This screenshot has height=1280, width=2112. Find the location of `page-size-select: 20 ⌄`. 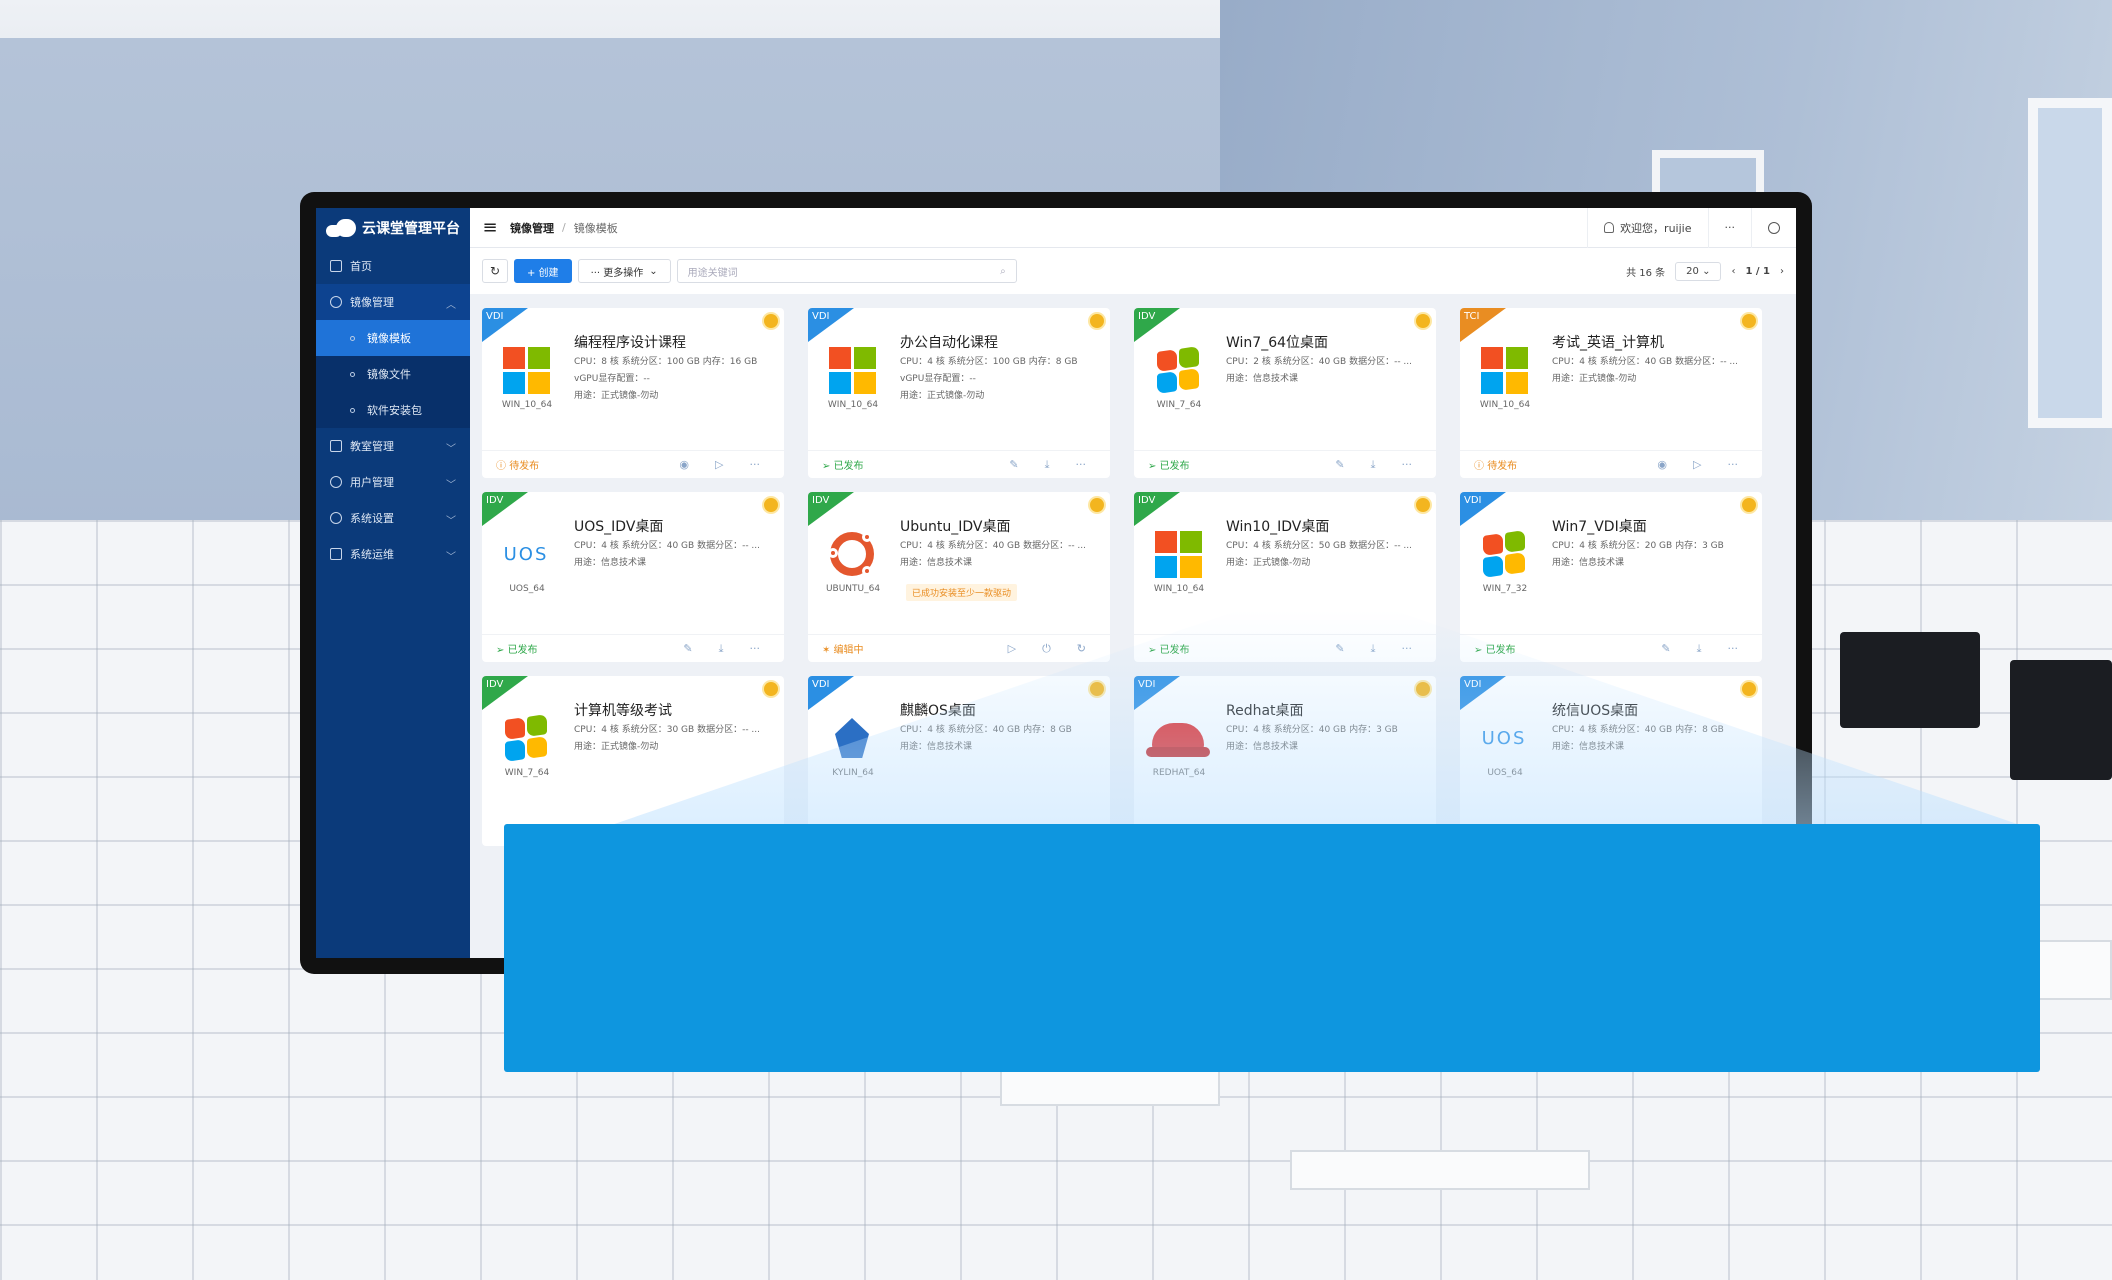

page-size-select: 20 ⌄ is located at coordinates (1698, 271).